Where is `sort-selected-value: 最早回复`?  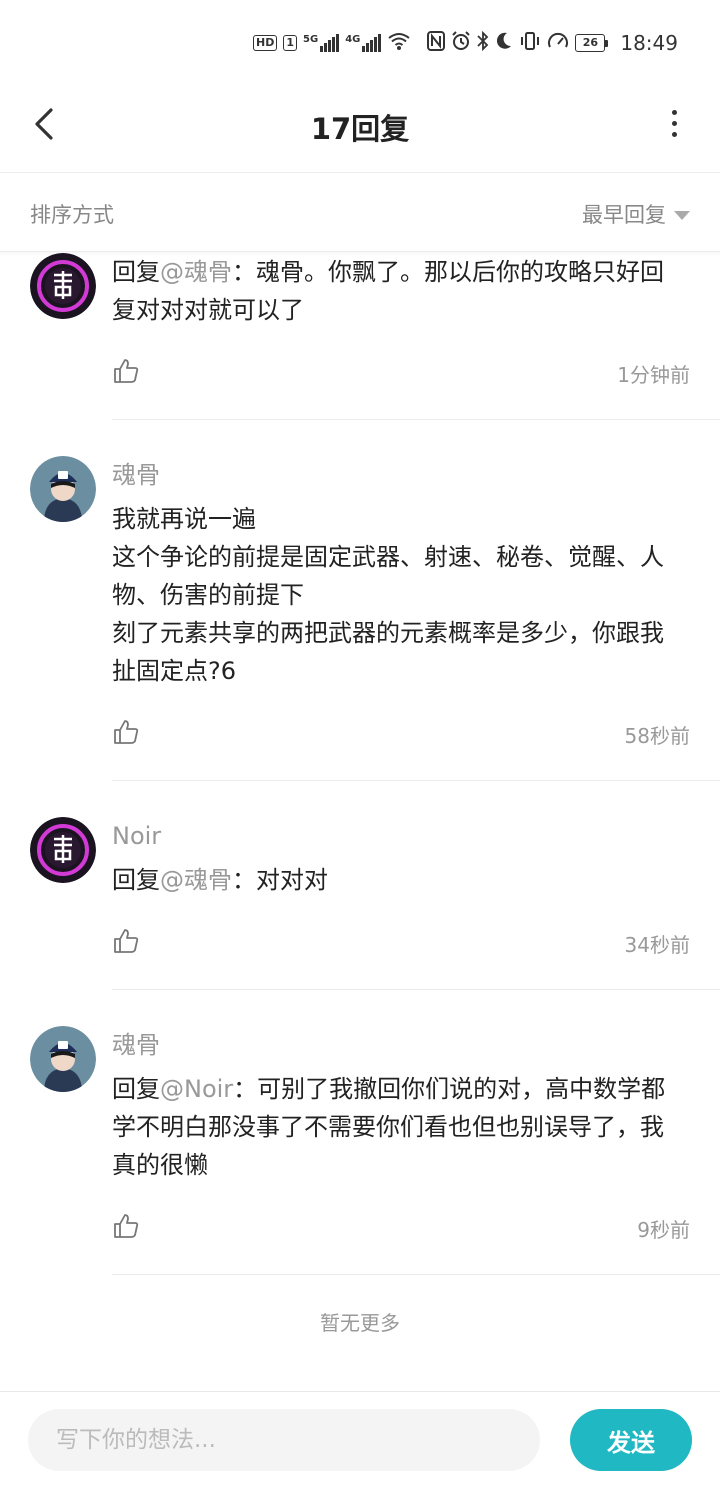 sort-selected-value: 最早回复 is located at coordinates (624, 215).